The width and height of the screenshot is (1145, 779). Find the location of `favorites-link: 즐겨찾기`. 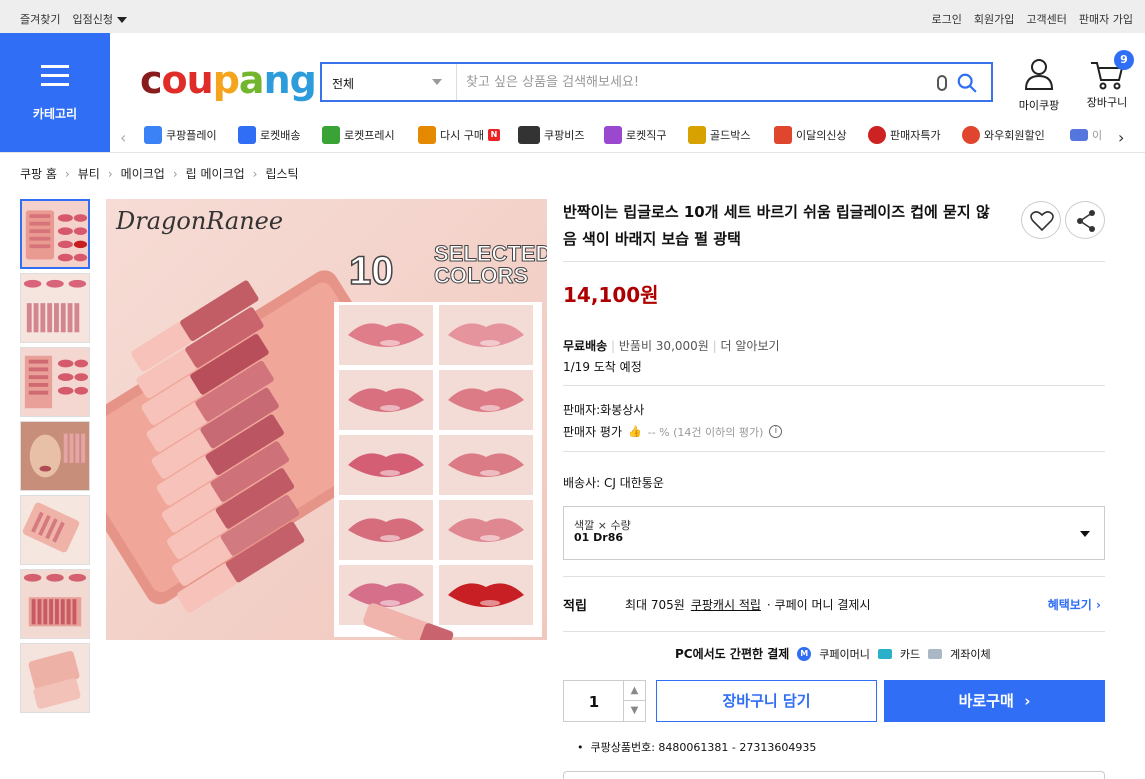

favorites-link: 즐겨찾기 is located at coordinates (40, 19).